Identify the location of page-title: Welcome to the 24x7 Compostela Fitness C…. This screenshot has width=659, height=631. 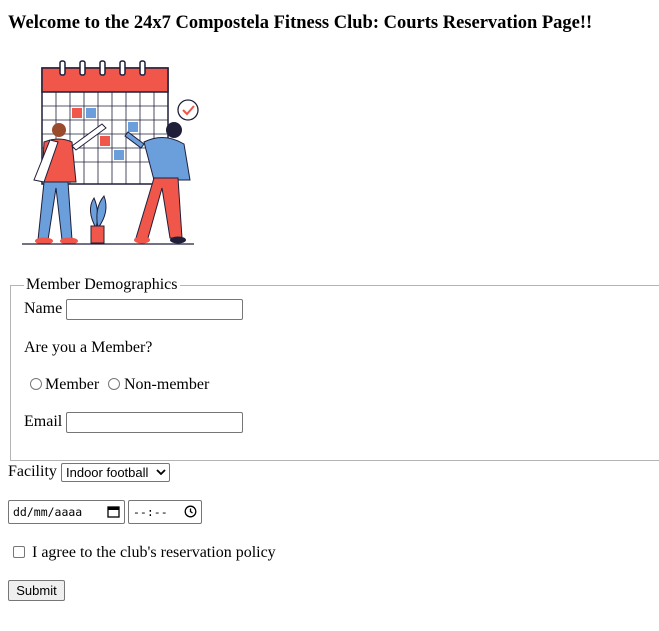
(300, 23).